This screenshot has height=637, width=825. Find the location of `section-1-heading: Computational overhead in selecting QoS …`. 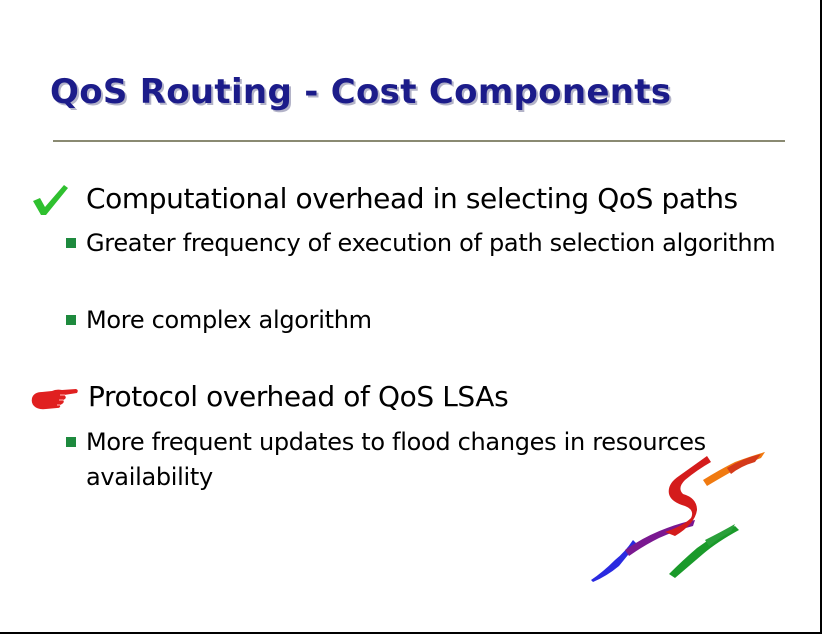

section-1-heading: Computational overhead in selecting QoS … is located at coordinates (412, 198).